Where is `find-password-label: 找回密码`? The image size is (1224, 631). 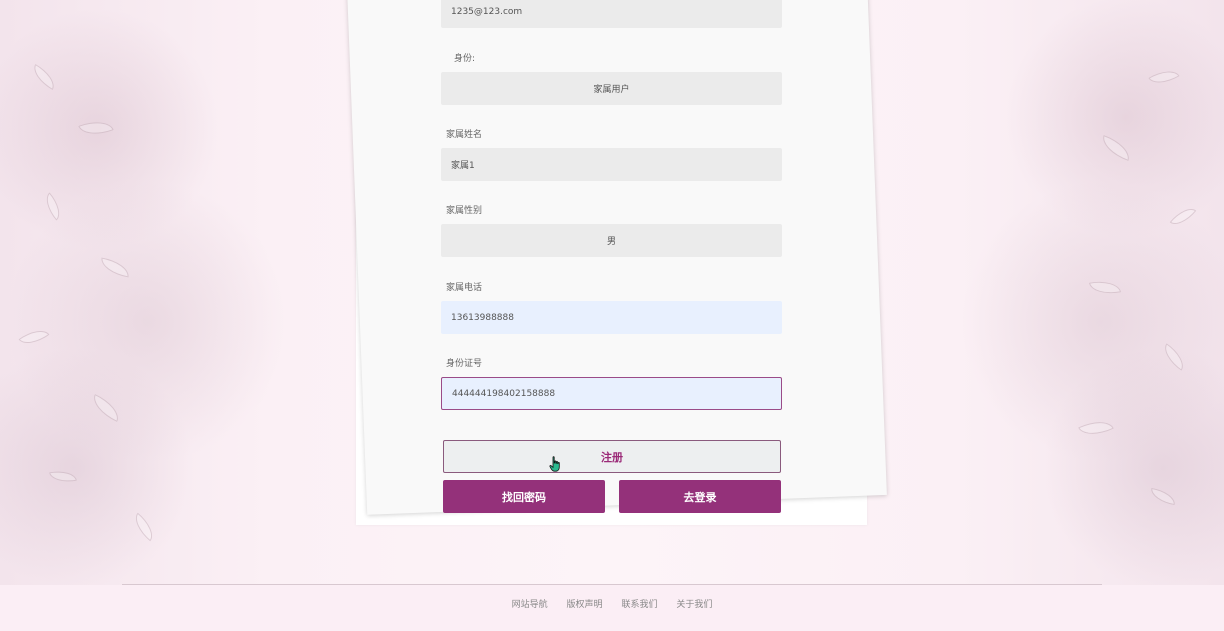 find-password-label: 找回密码 is located at coordinates (524, 497).